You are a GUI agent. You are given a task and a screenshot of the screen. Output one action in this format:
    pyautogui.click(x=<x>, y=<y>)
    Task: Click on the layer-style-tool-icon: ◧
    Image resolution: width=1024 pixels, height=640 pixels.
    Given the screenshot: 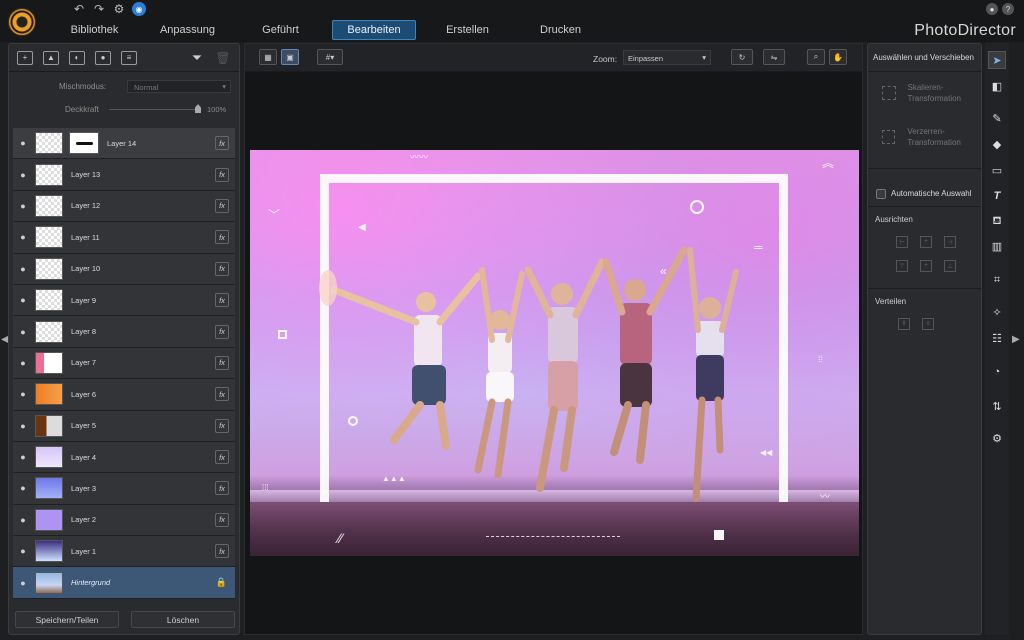 What is the action you would take?
    pyautogui.click(x=997, y=86)
    